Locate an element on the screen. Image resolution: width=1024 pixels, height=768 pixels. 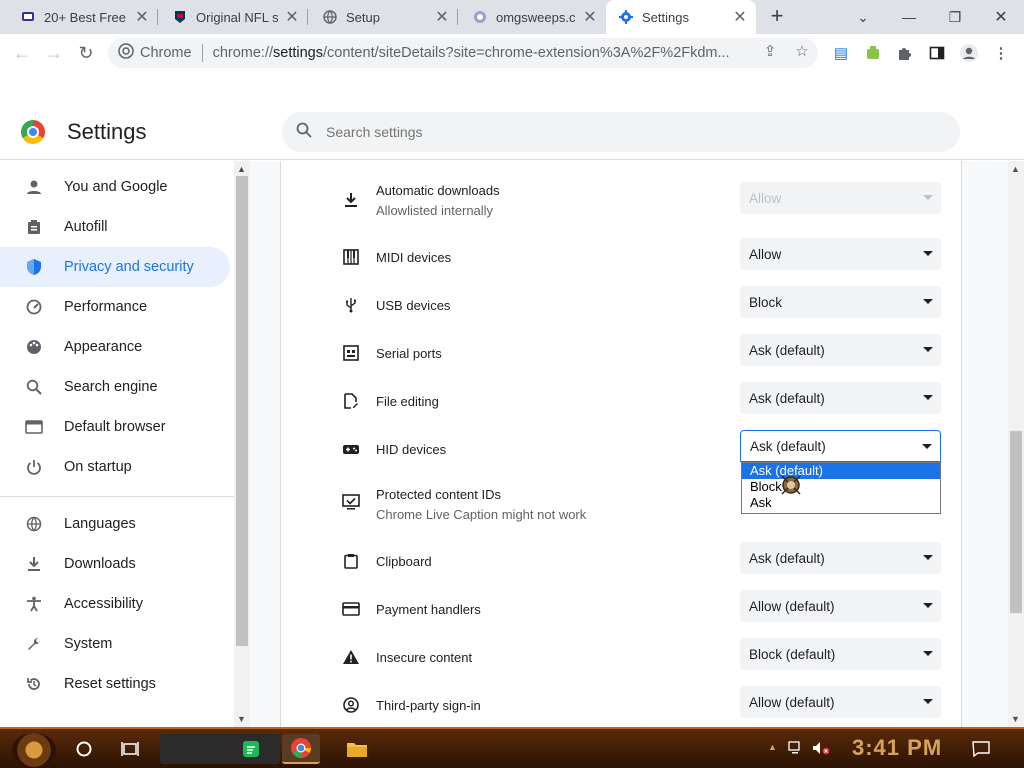
volume-muted-icon is located at coordinates (821, 749).